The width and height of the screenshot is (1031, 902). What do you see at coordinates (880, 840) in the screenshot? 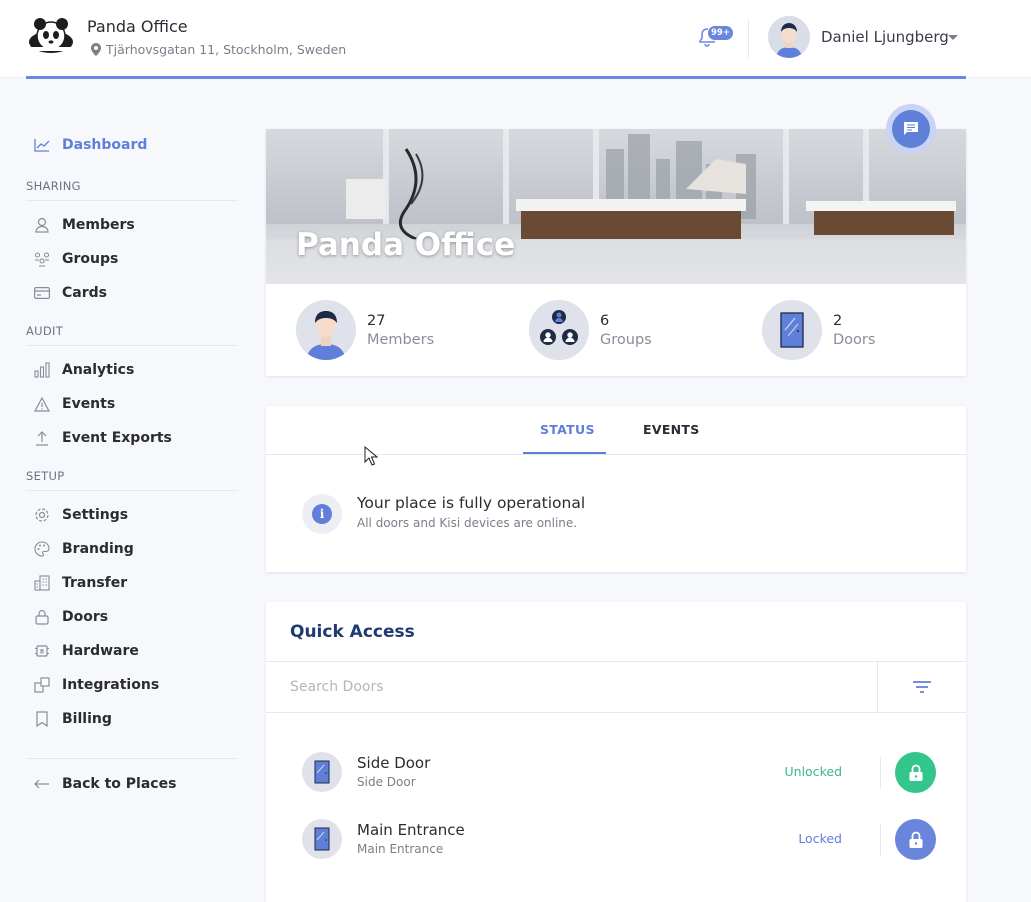
I see `door-row-divider` at bounding box center [880, 840].